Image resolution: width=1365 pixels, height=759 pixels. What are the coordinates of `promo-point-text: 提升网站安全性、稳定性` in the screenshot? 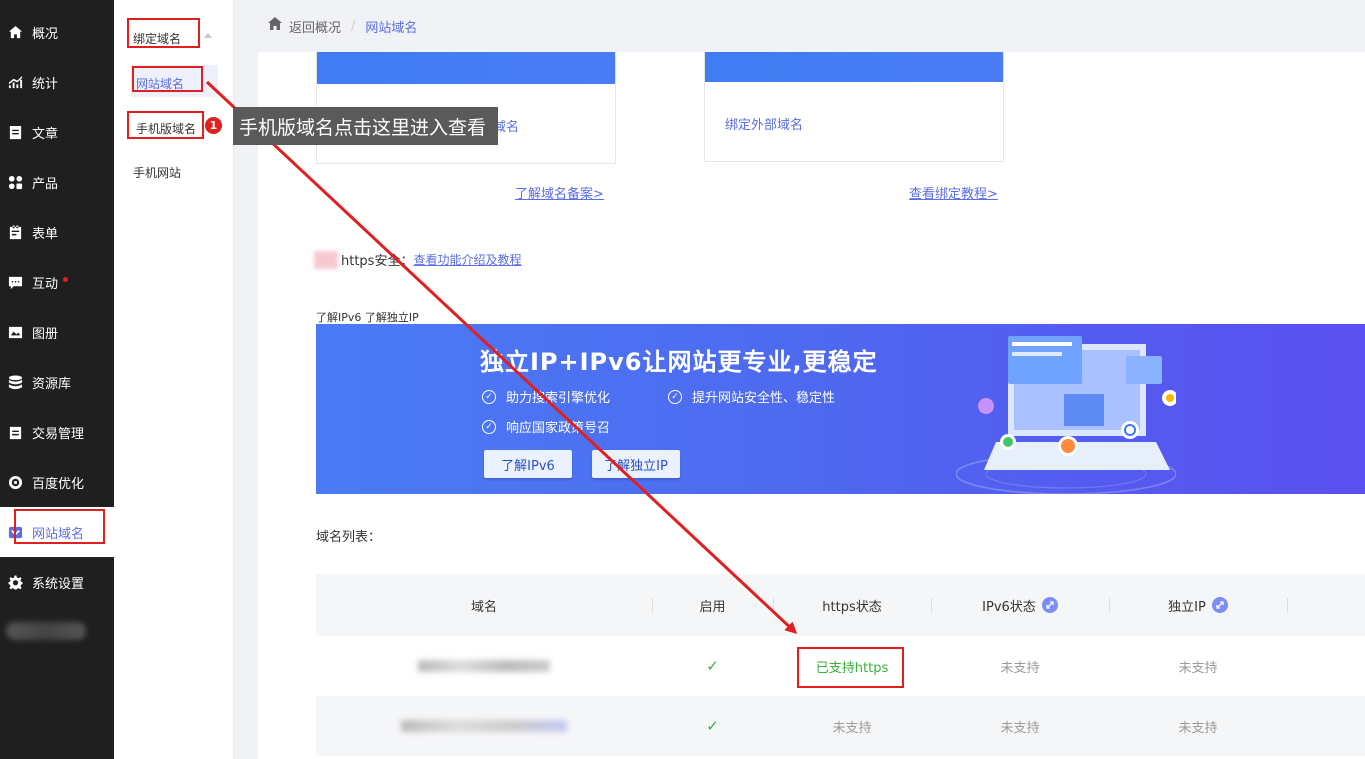 It's located at (764, 398).